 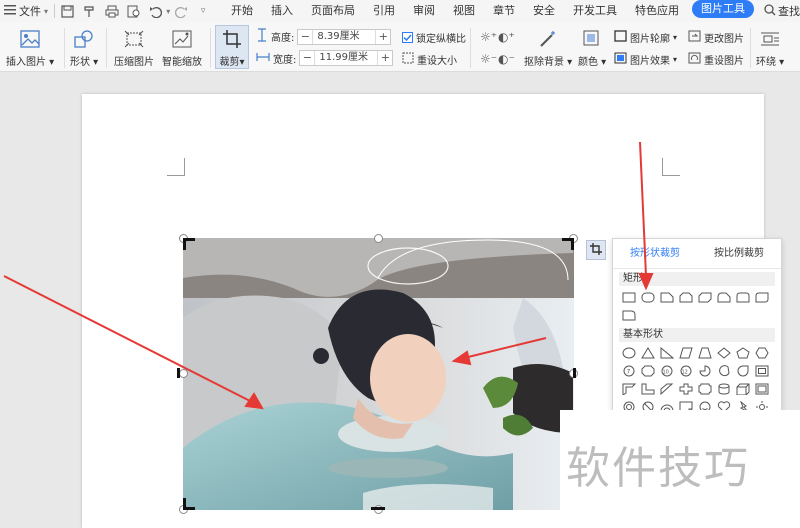 What do you see at coordinates (333, 11) in the screenshot?
I see `tab-page-layout: 页面布局` at bounding box center [333, 11].